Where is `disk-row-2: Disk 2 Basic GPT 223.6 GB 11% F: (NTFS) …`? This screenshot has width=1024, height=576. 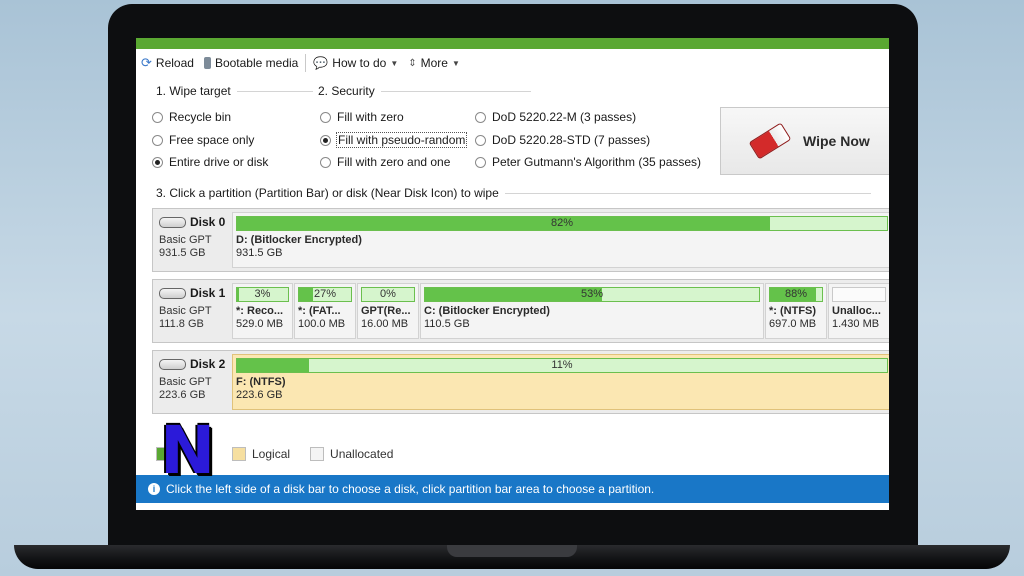 disk-row-2: Disk 2 Basic GPT 223.6 GB 11% F: (NTFS) … is located at coordinates (520, 382).